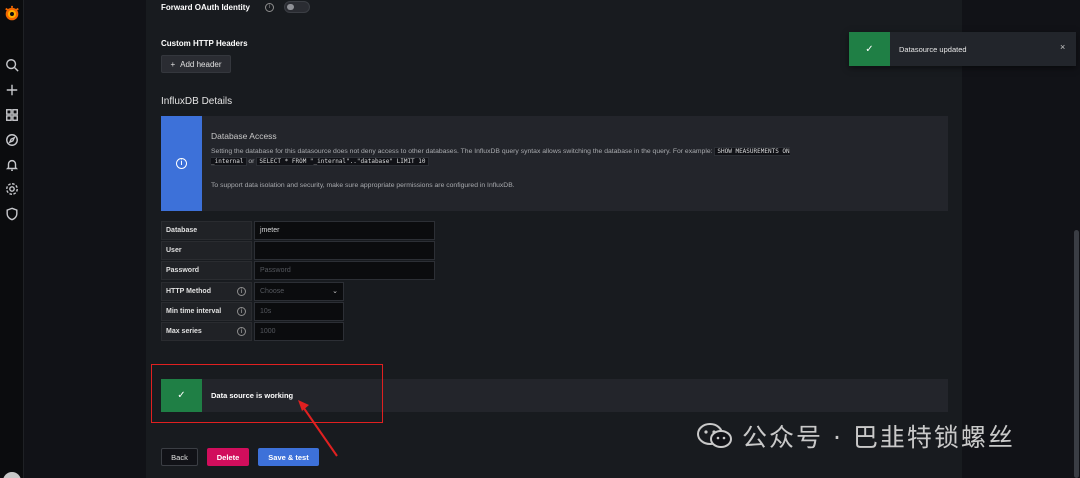 The height and width of the screenshot is (478, 1080). I want to click on forward-oauth-toggle, so click(297, 7).